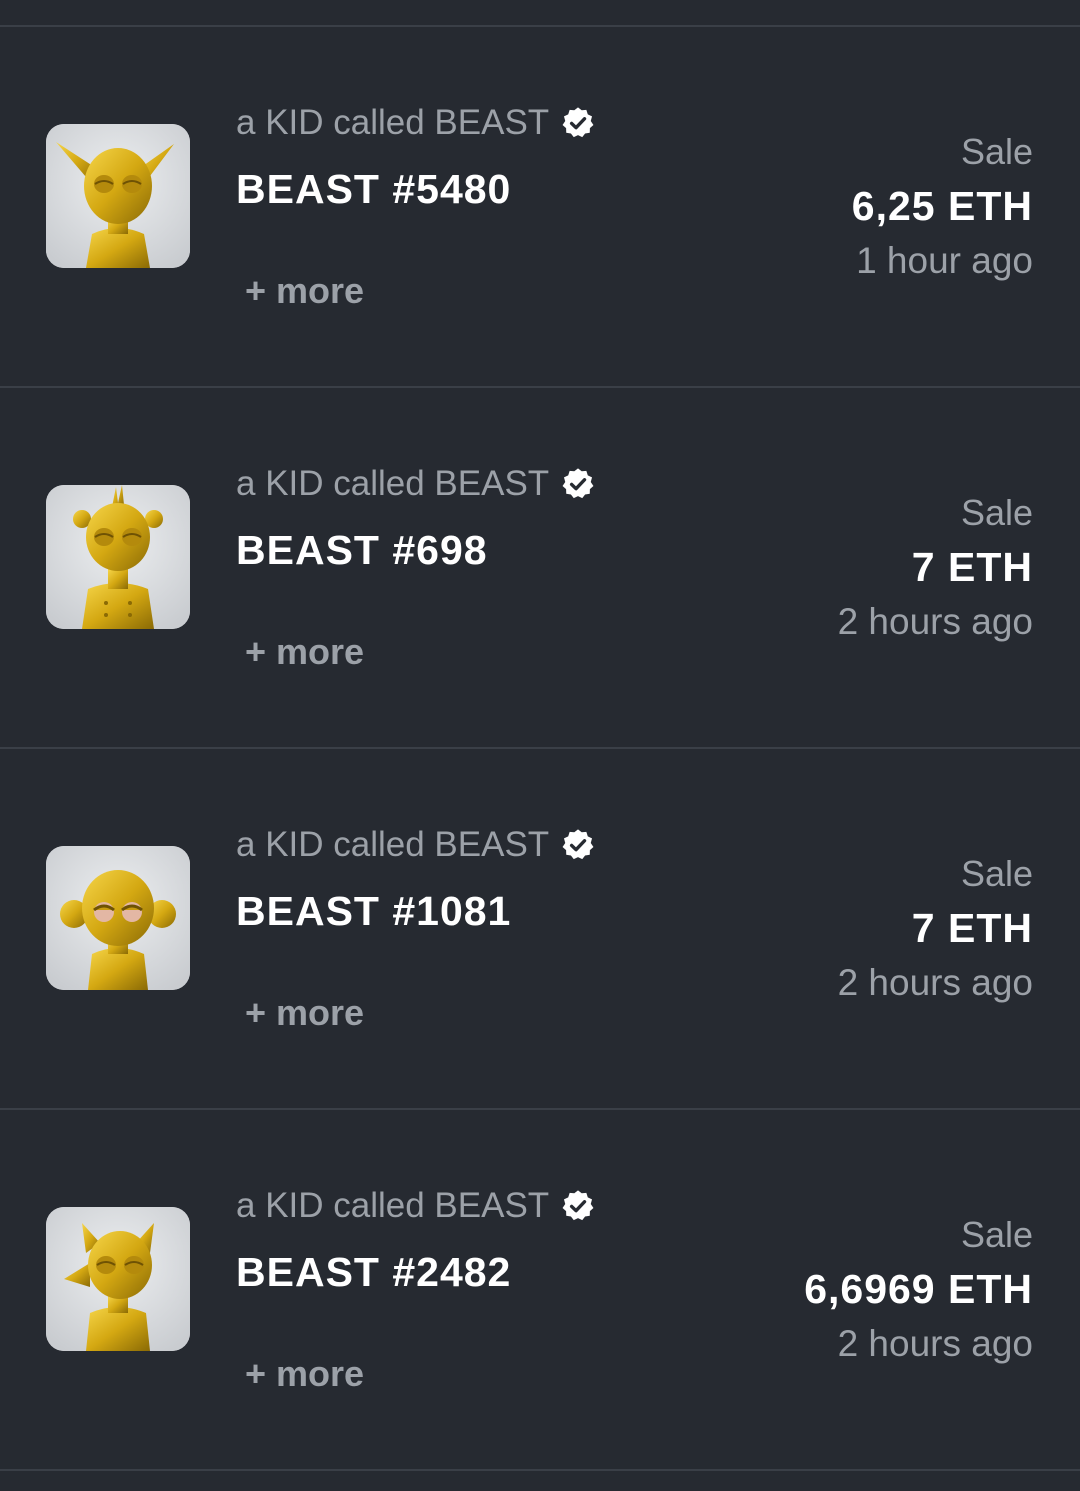 This screenshot has height=1491, width=1080. Describe the element at coordinates (373, 911) in the screenshot. I see `nft-name: BEAST #1081` at that location.